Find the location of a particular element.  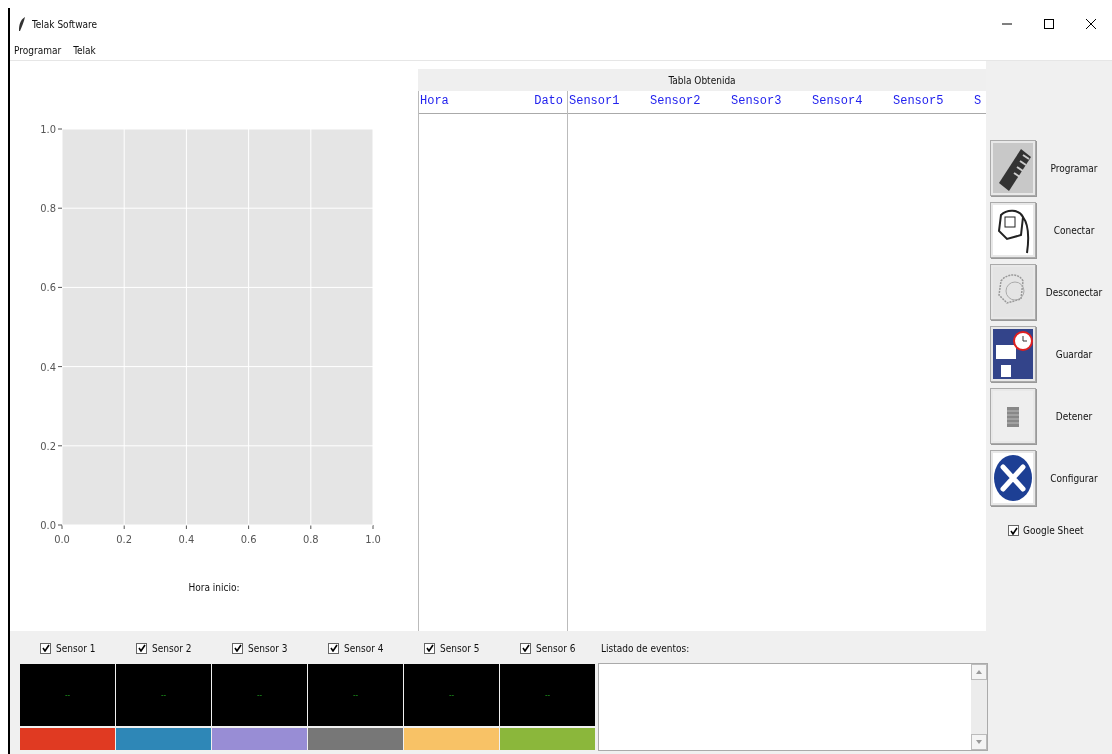

column-header: Hora is located at coordinates (459, 102).